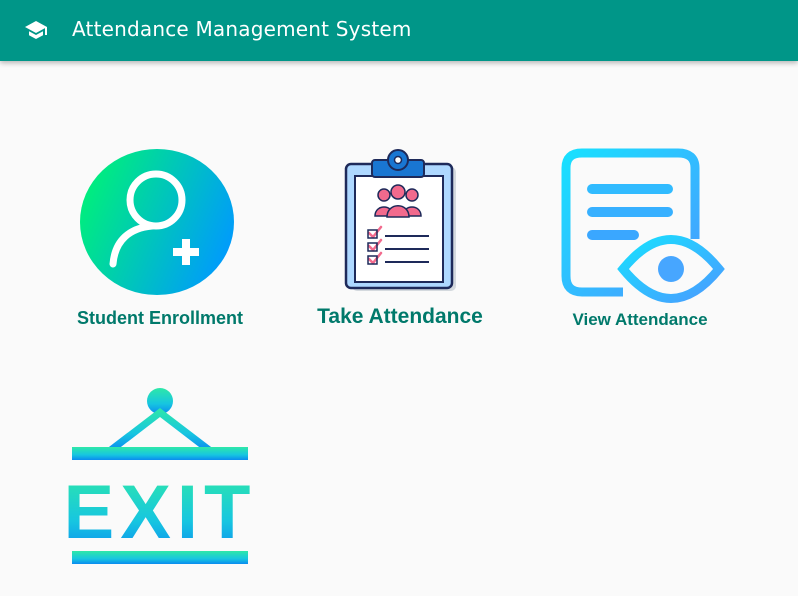 This screenshot has height=596, width=798. I want to click on exit-button: EXIT, so click(160, 480).